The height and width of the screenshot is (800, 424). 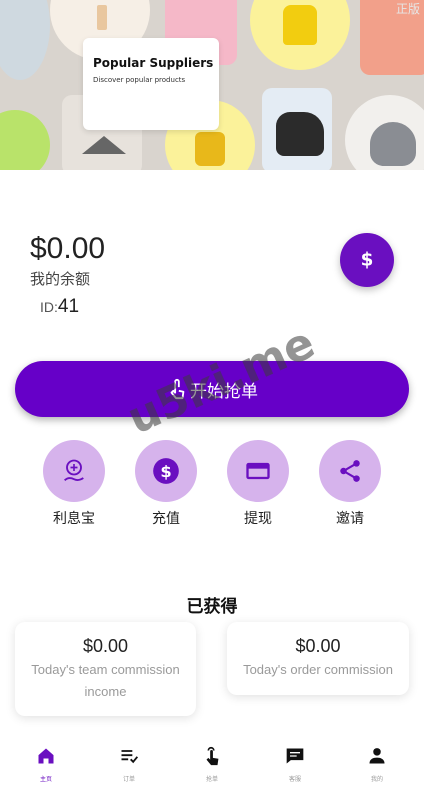 What do you see at coordinates (153, 63) in the screenshot?
I see `banner-title: Popular Suppliers` at bounding box center [153, 63].